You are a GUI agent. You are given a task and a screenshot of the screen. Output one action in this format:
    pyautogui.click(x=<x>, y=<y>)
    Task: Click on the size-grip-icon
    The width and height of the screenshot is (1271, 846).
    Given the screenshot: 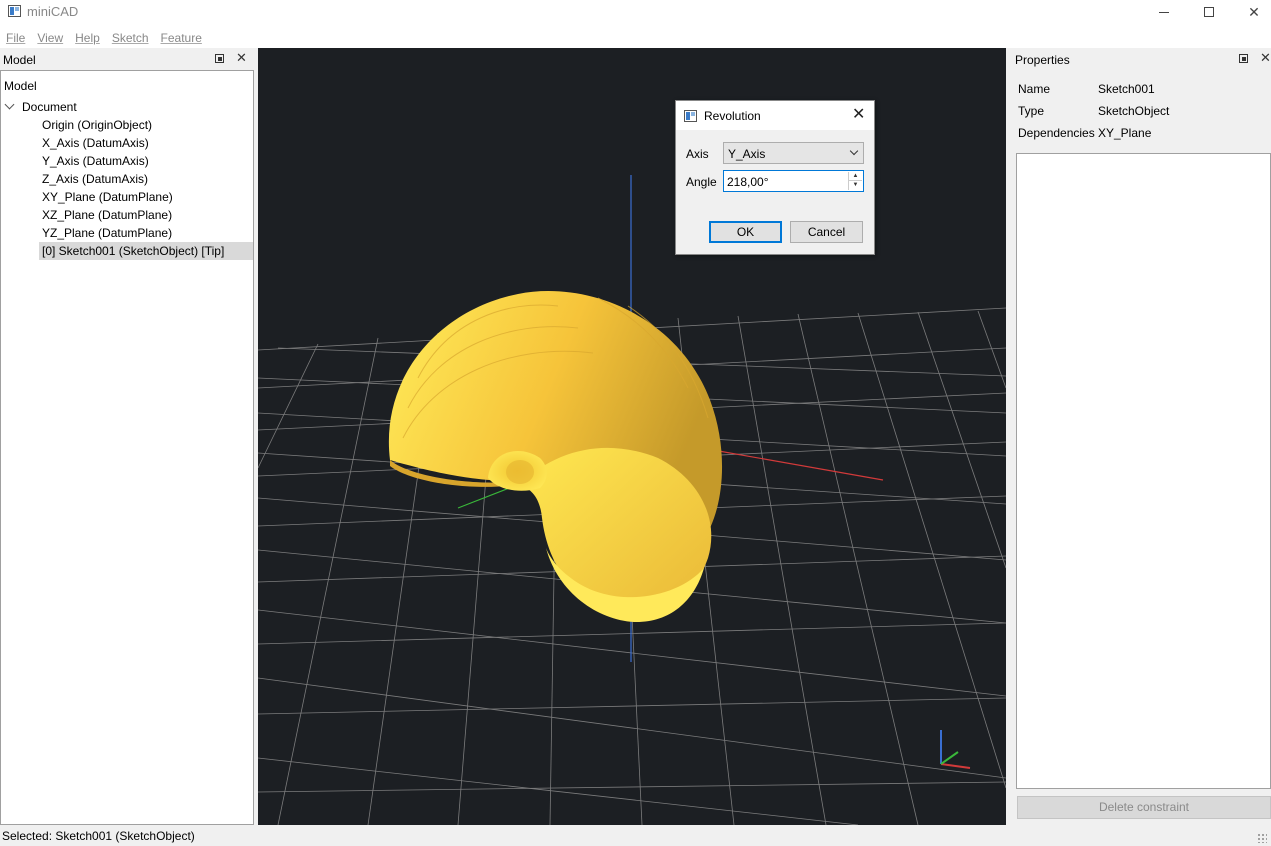 What is the action you would take?
    pyautogui.click(x=1262, y=838)
    